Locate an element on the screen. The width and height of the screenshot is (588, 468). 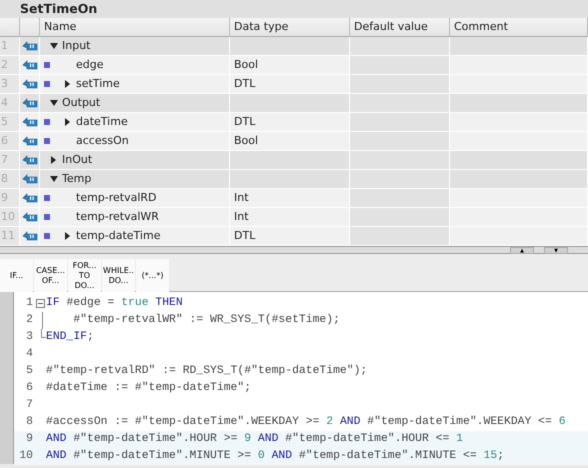
row-number: 2 is located at coordinates (10, 65).